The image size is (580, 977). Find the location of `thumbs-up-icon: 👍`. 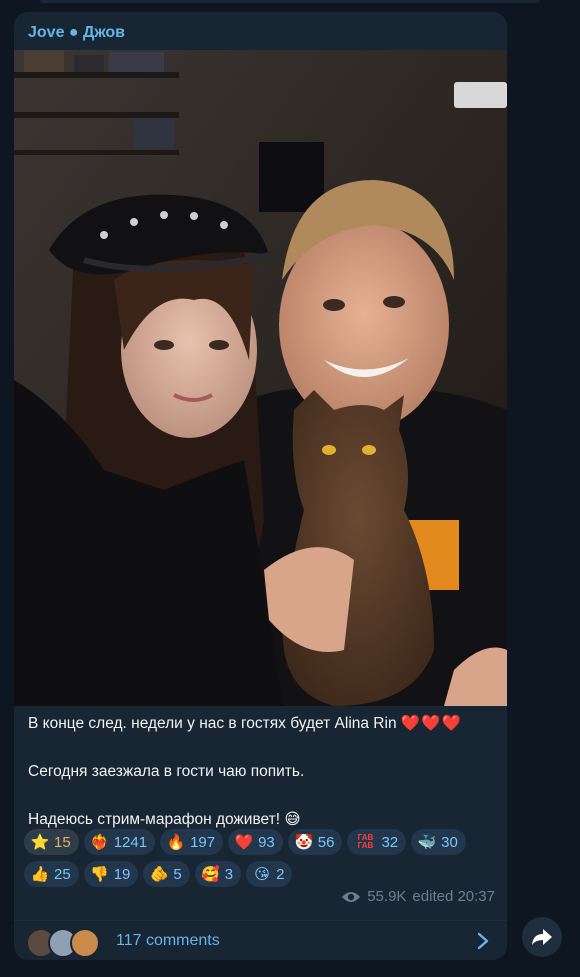

thumbs-up-icon: 👍 is located at coordinates (40, 874).